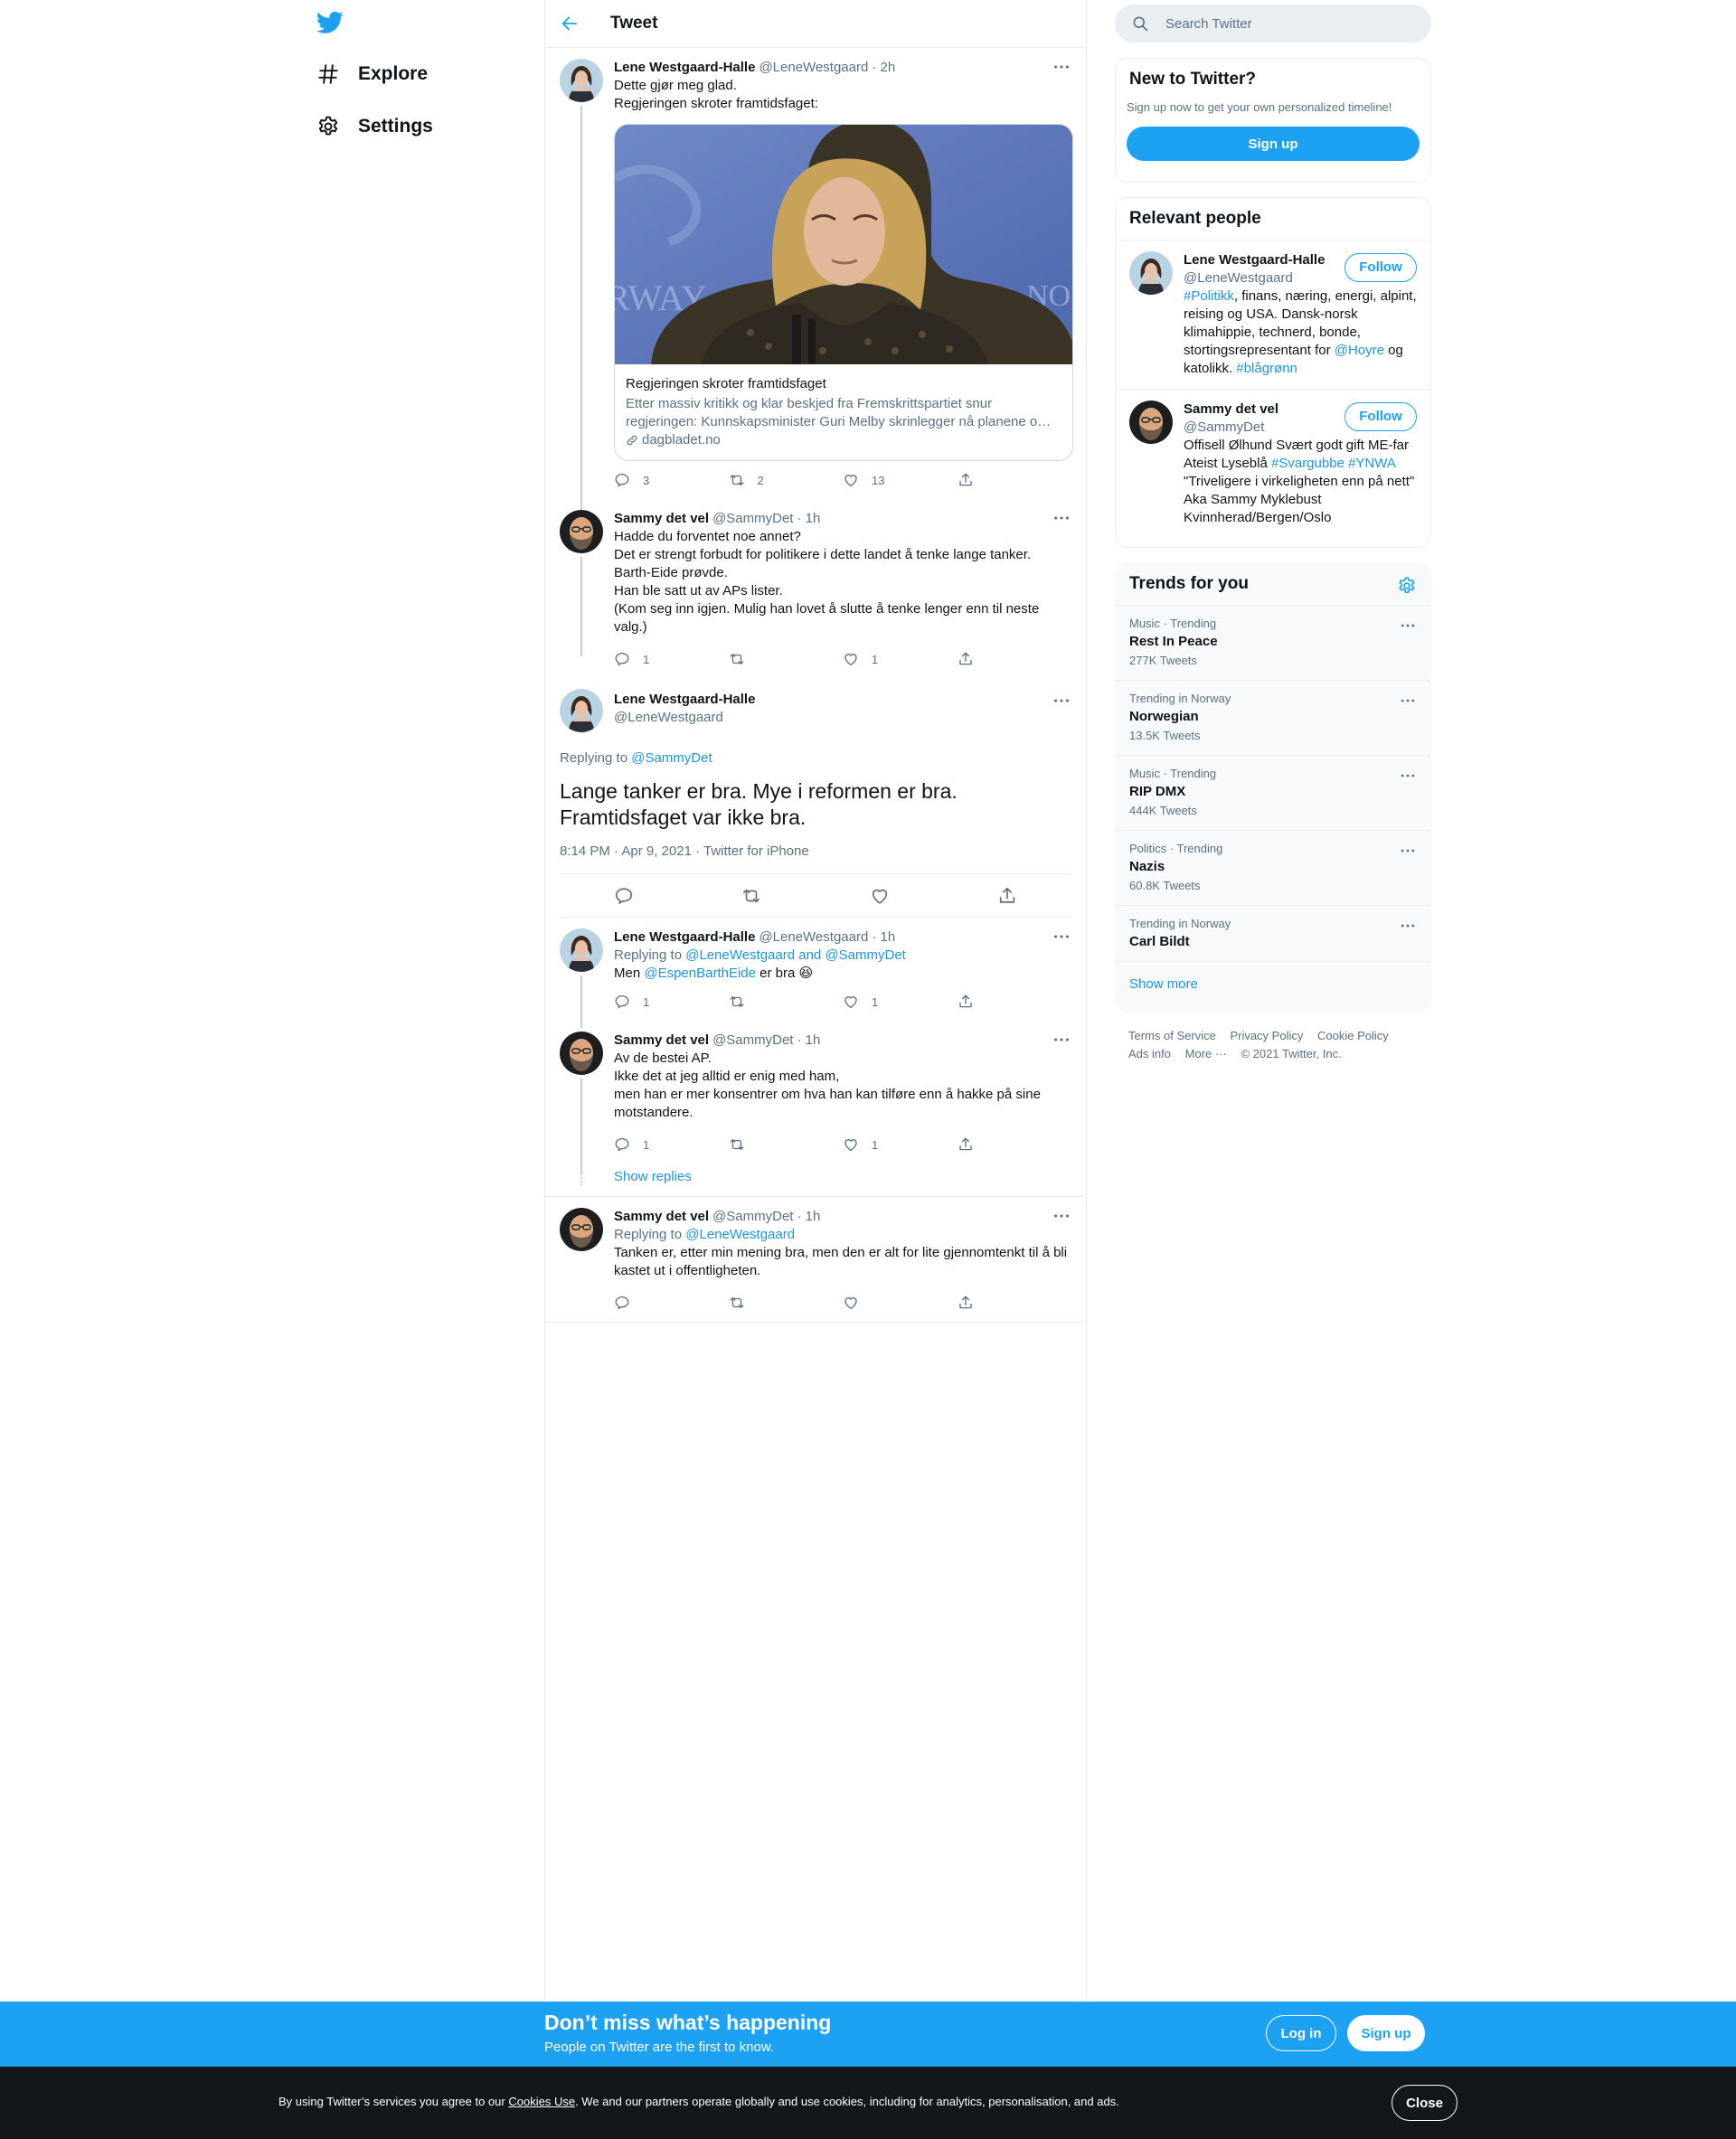 The height and width of the screenshot is (2139, 1736). I want to click on replying-to-link: @LeneWestgaard, so click(740, 1235).